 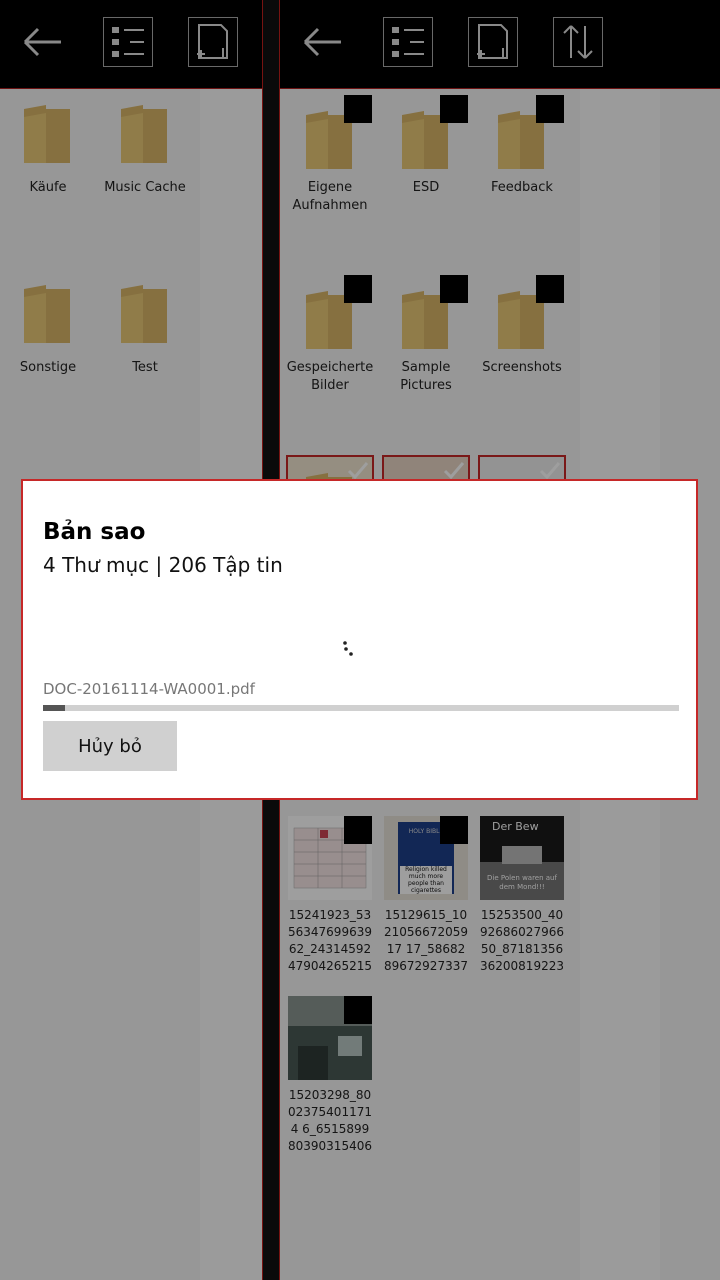 I want to click on loading-spinner-icon, so click(x=348, y=648).